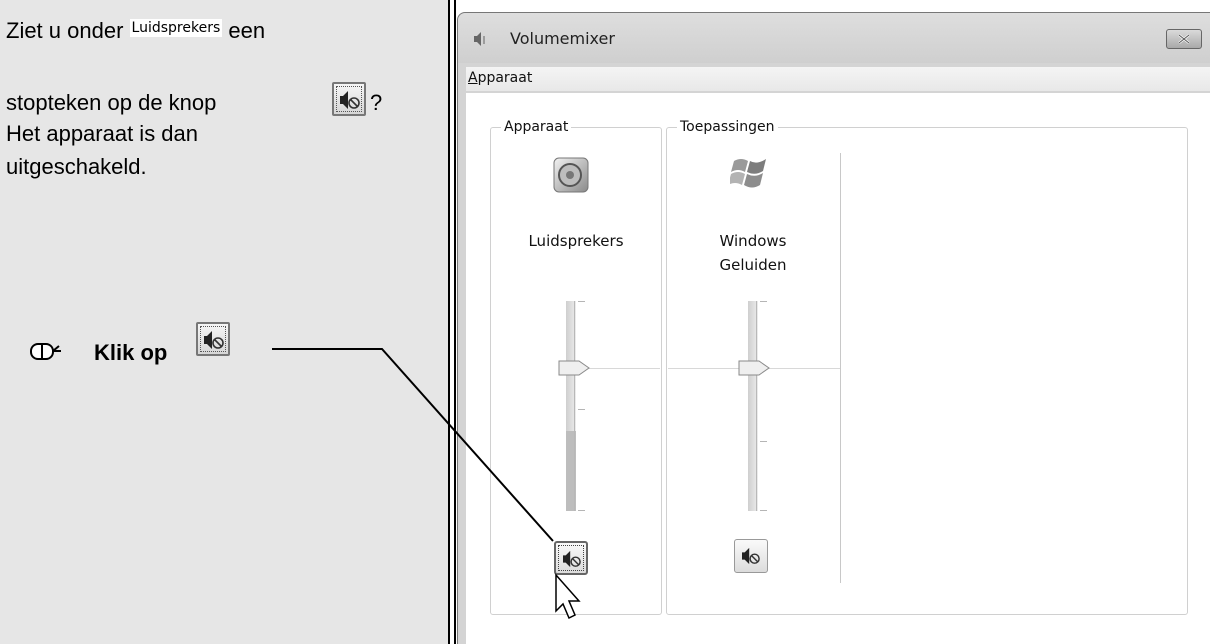  I want to click on column-separator, so click(840, 368).